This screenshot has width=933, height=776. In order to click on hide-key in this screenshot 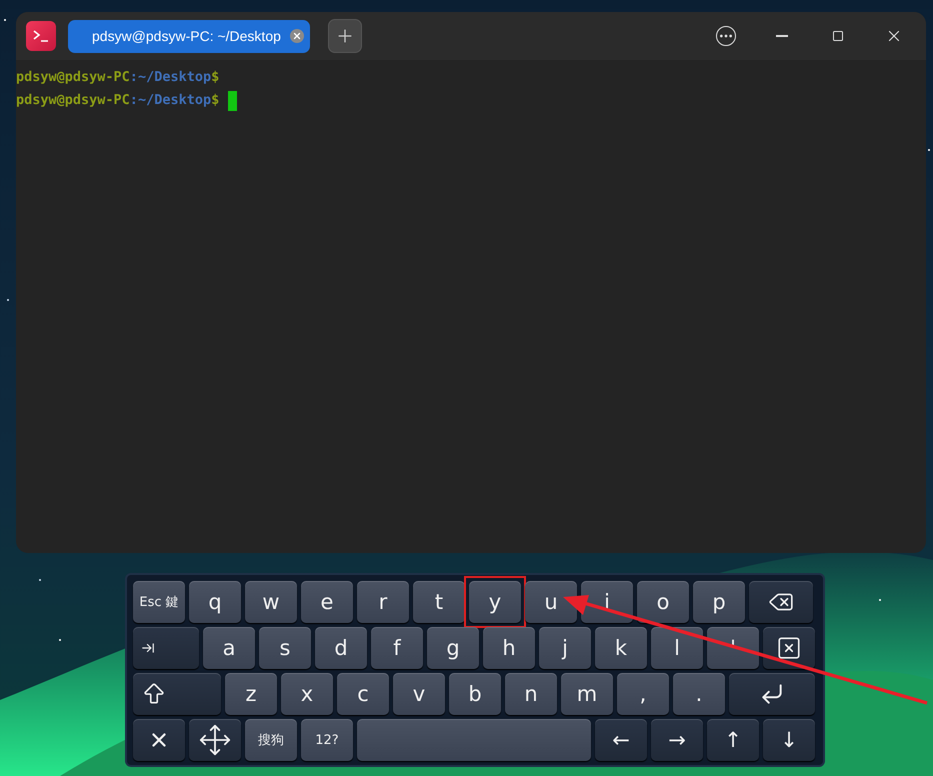, I will do `click(159, 740)`.